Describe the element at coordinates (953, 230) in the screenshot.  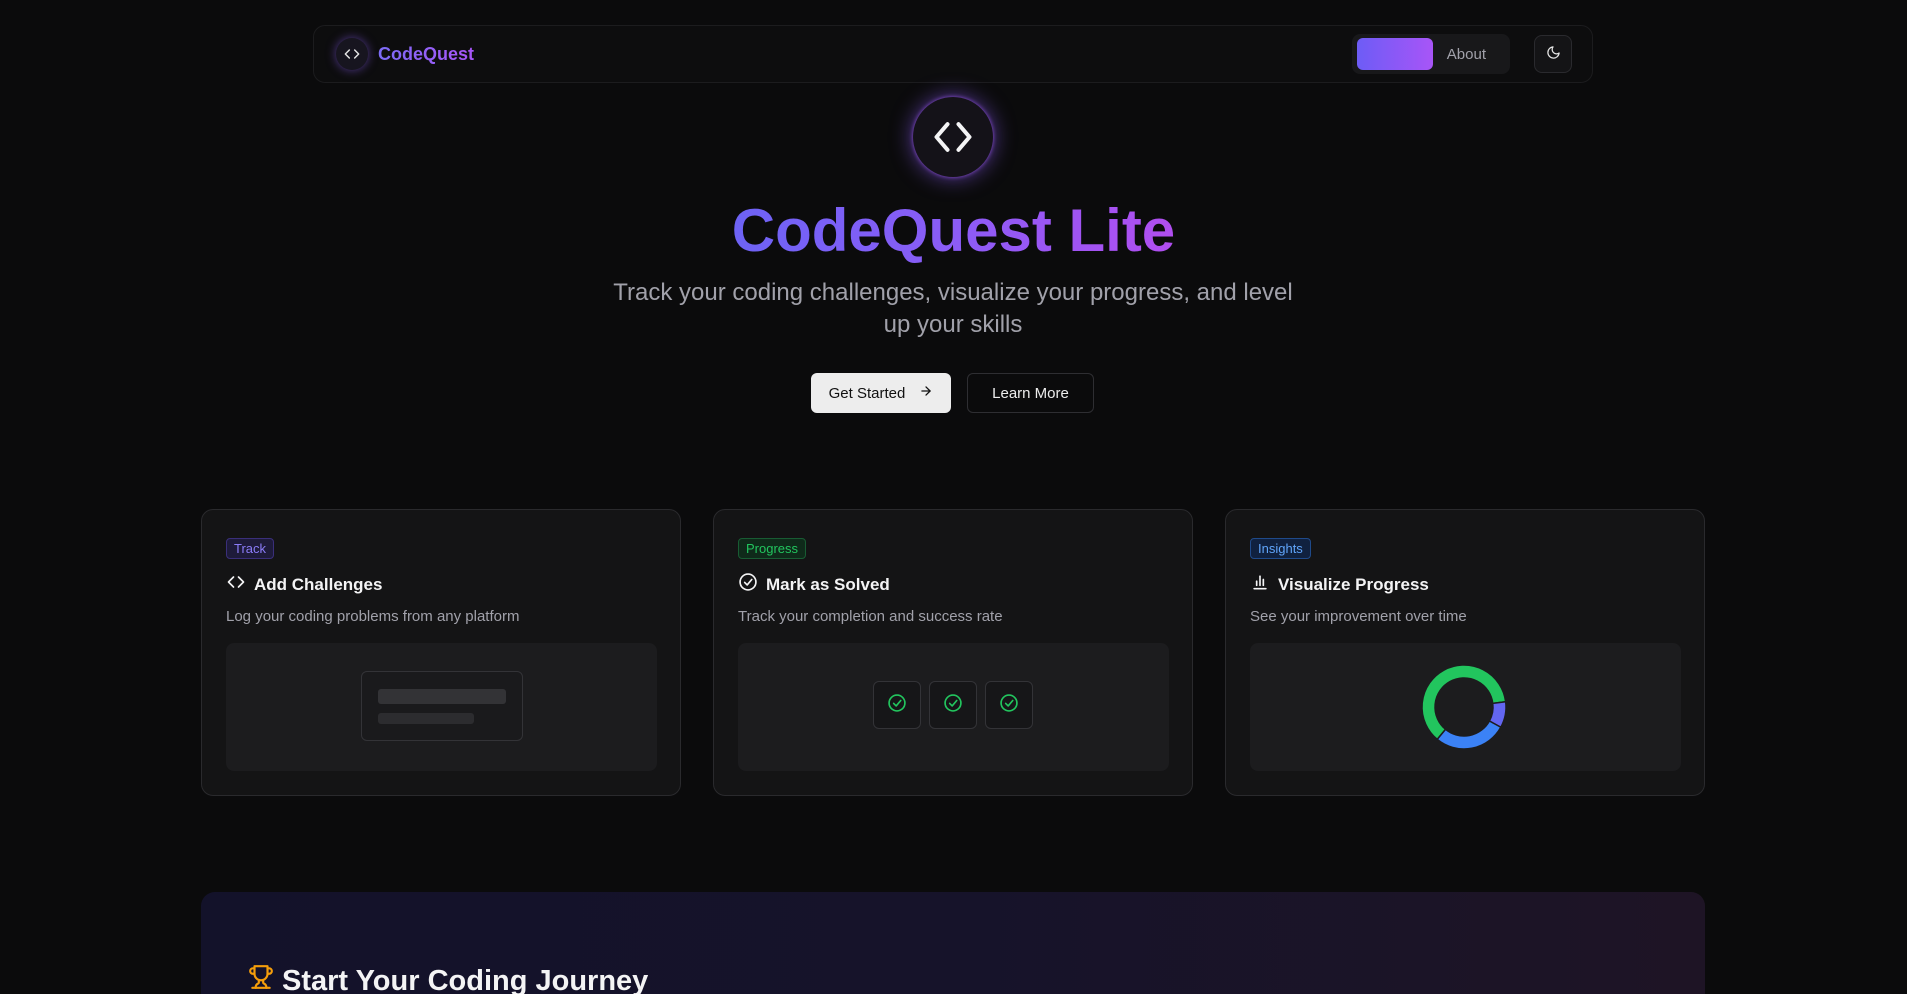
I see `hero-title: CodeQuest Lite` at that location.